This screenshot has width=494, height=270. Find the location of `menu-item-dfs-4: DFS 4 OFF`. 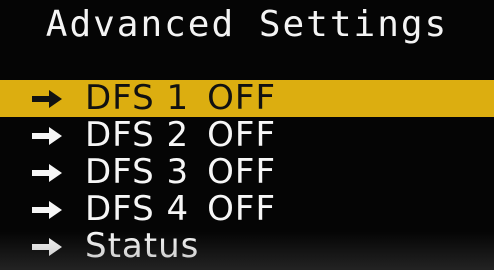

menu-item-dfs-4: DFS 4 OFF is located at coordinates (247, 209).